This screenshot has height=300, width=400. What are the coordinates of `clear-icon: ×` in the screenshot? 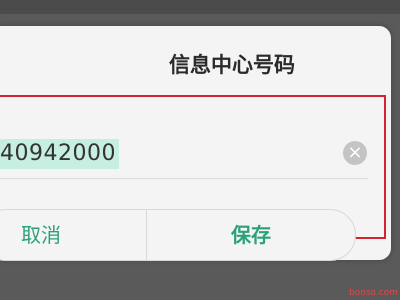 It's located at (355, 153).